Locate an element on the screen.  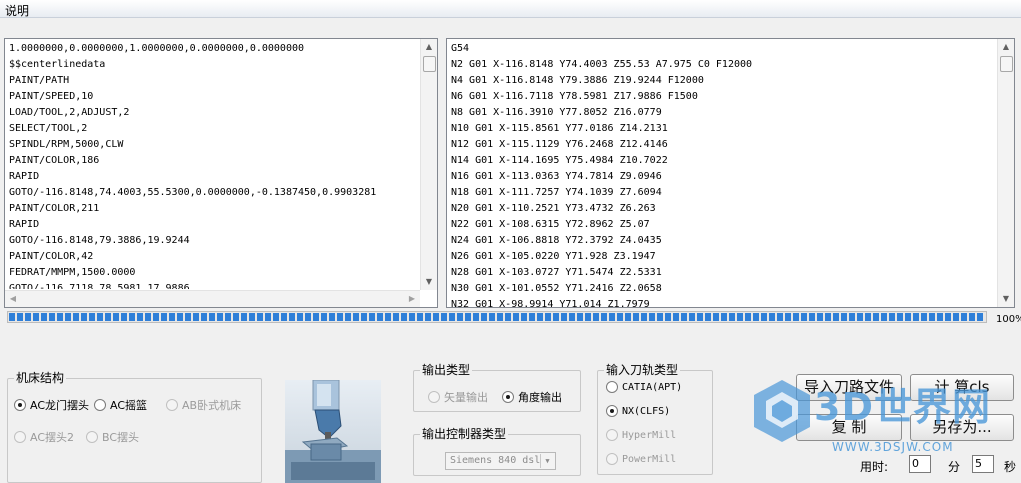
button-label: 复 制 is located at coordinates (849, 427).